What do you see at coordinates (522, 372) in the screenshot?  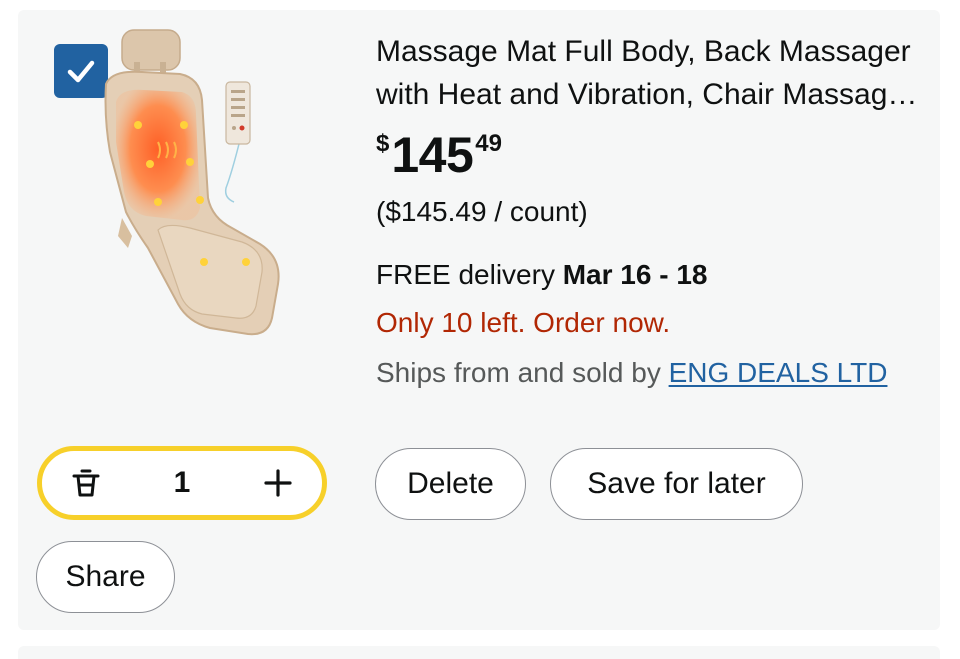 I see `seller-label: Ships from and sold by` at bounding box center [522, 372].